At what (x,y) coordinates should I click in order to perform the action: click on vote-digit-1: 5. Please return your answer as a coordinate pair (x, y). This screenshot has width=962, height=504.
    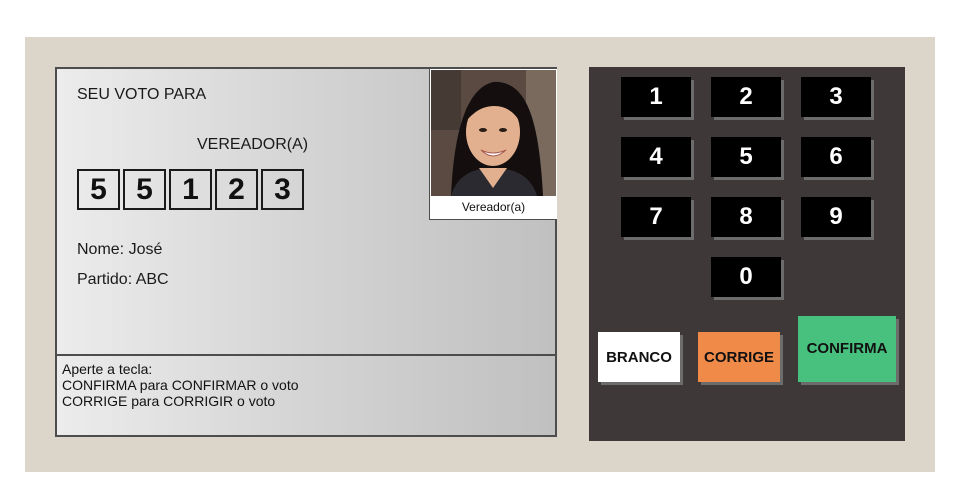
    Looking at the image, I should click on (98, 189).